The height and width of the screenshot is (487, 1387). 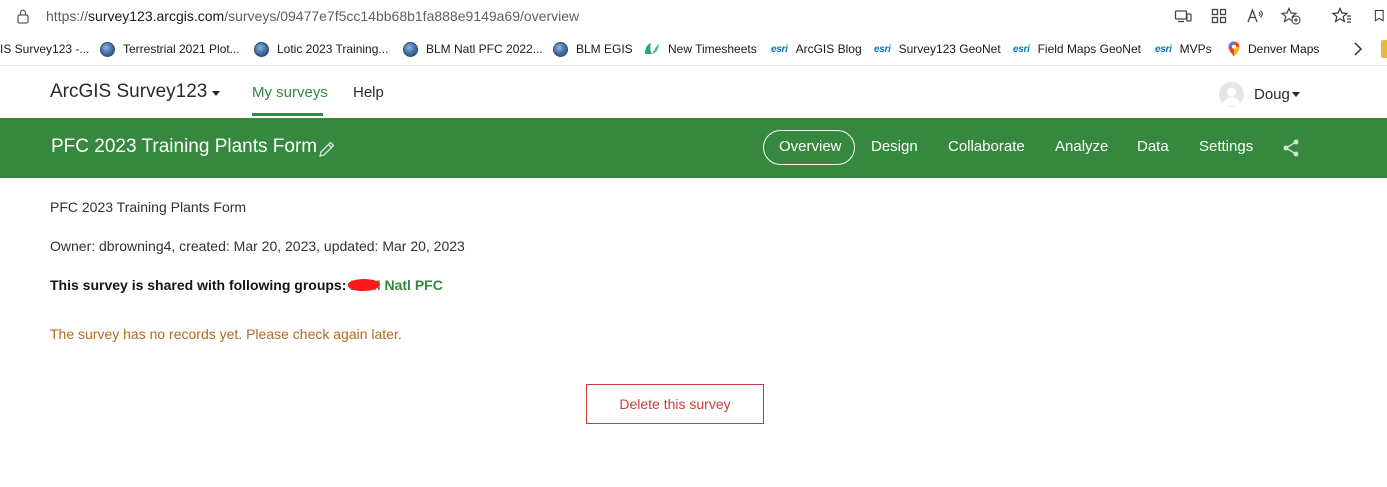 What do you see at coordinates (156, 16) in the screenshot?
I see `url-host: survey123.arcgis.com` at bounding box center [156, 16].